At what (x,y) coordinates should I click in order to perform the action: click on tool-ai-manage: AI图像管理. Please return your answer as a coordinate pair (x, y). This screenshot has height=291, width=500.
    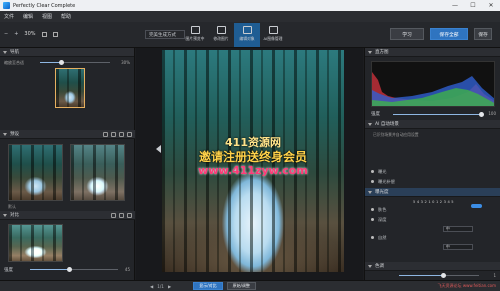
    Looking at the image, I should click on (273, 35).